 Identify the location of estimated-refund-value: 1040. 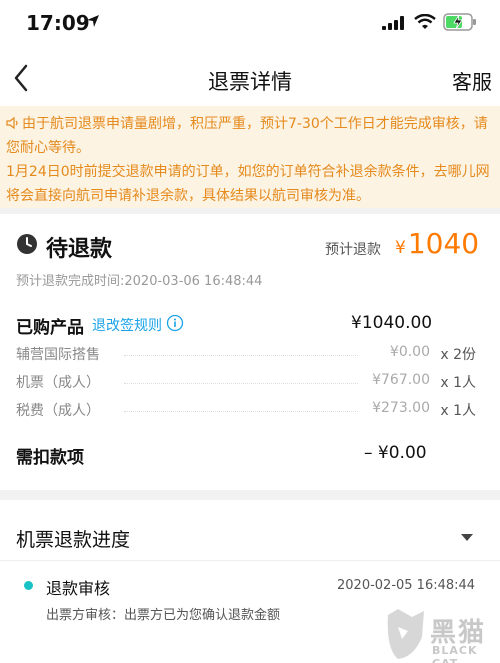
(443, 243).